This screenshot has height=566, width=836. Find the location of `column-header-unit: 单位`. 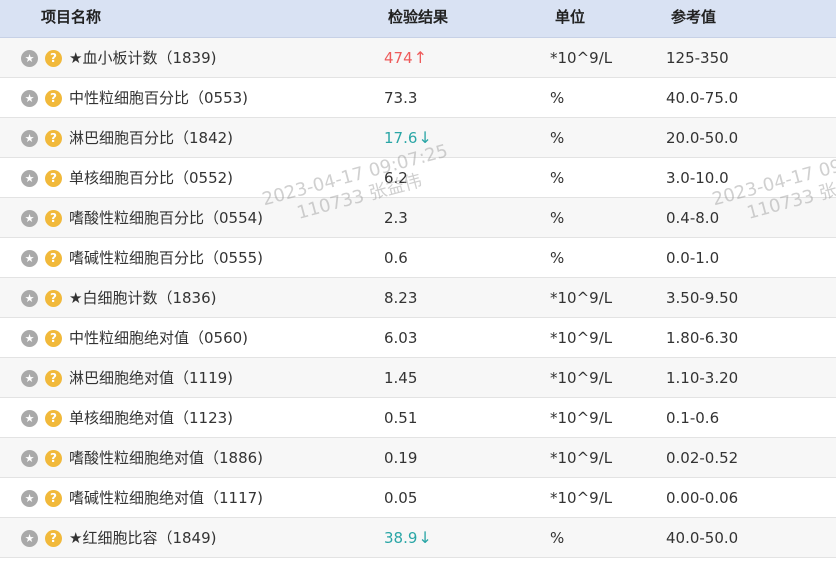

column-header-unit: 单位 is located at coordinates (570, 17).